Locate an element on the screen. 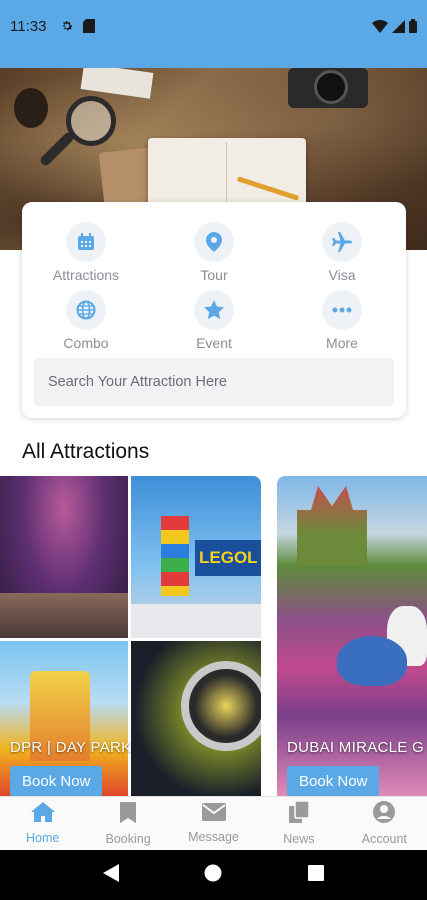 The image size is (427, 900). star-icon is located at coordinates (214, 310).